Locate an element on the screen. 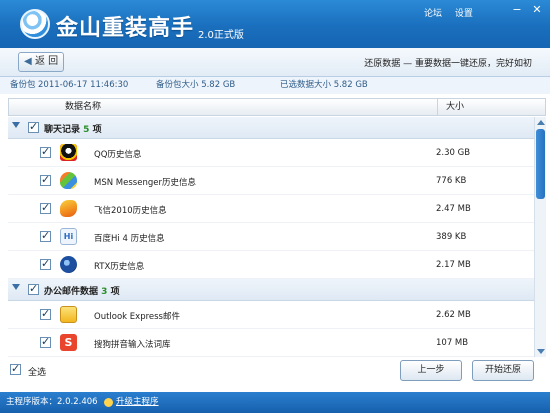 This screenshot has width=550, height=413. column-header-size: 大小 is located at coordinates (450, 107).